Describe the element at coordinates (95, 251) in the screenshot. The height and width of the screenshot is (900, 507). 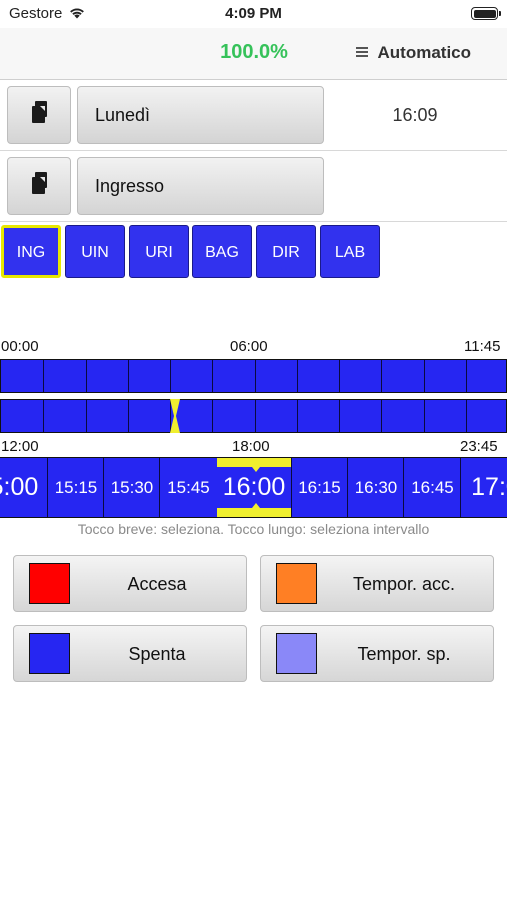
I see `zone-tab-uin: UIN` at that location.